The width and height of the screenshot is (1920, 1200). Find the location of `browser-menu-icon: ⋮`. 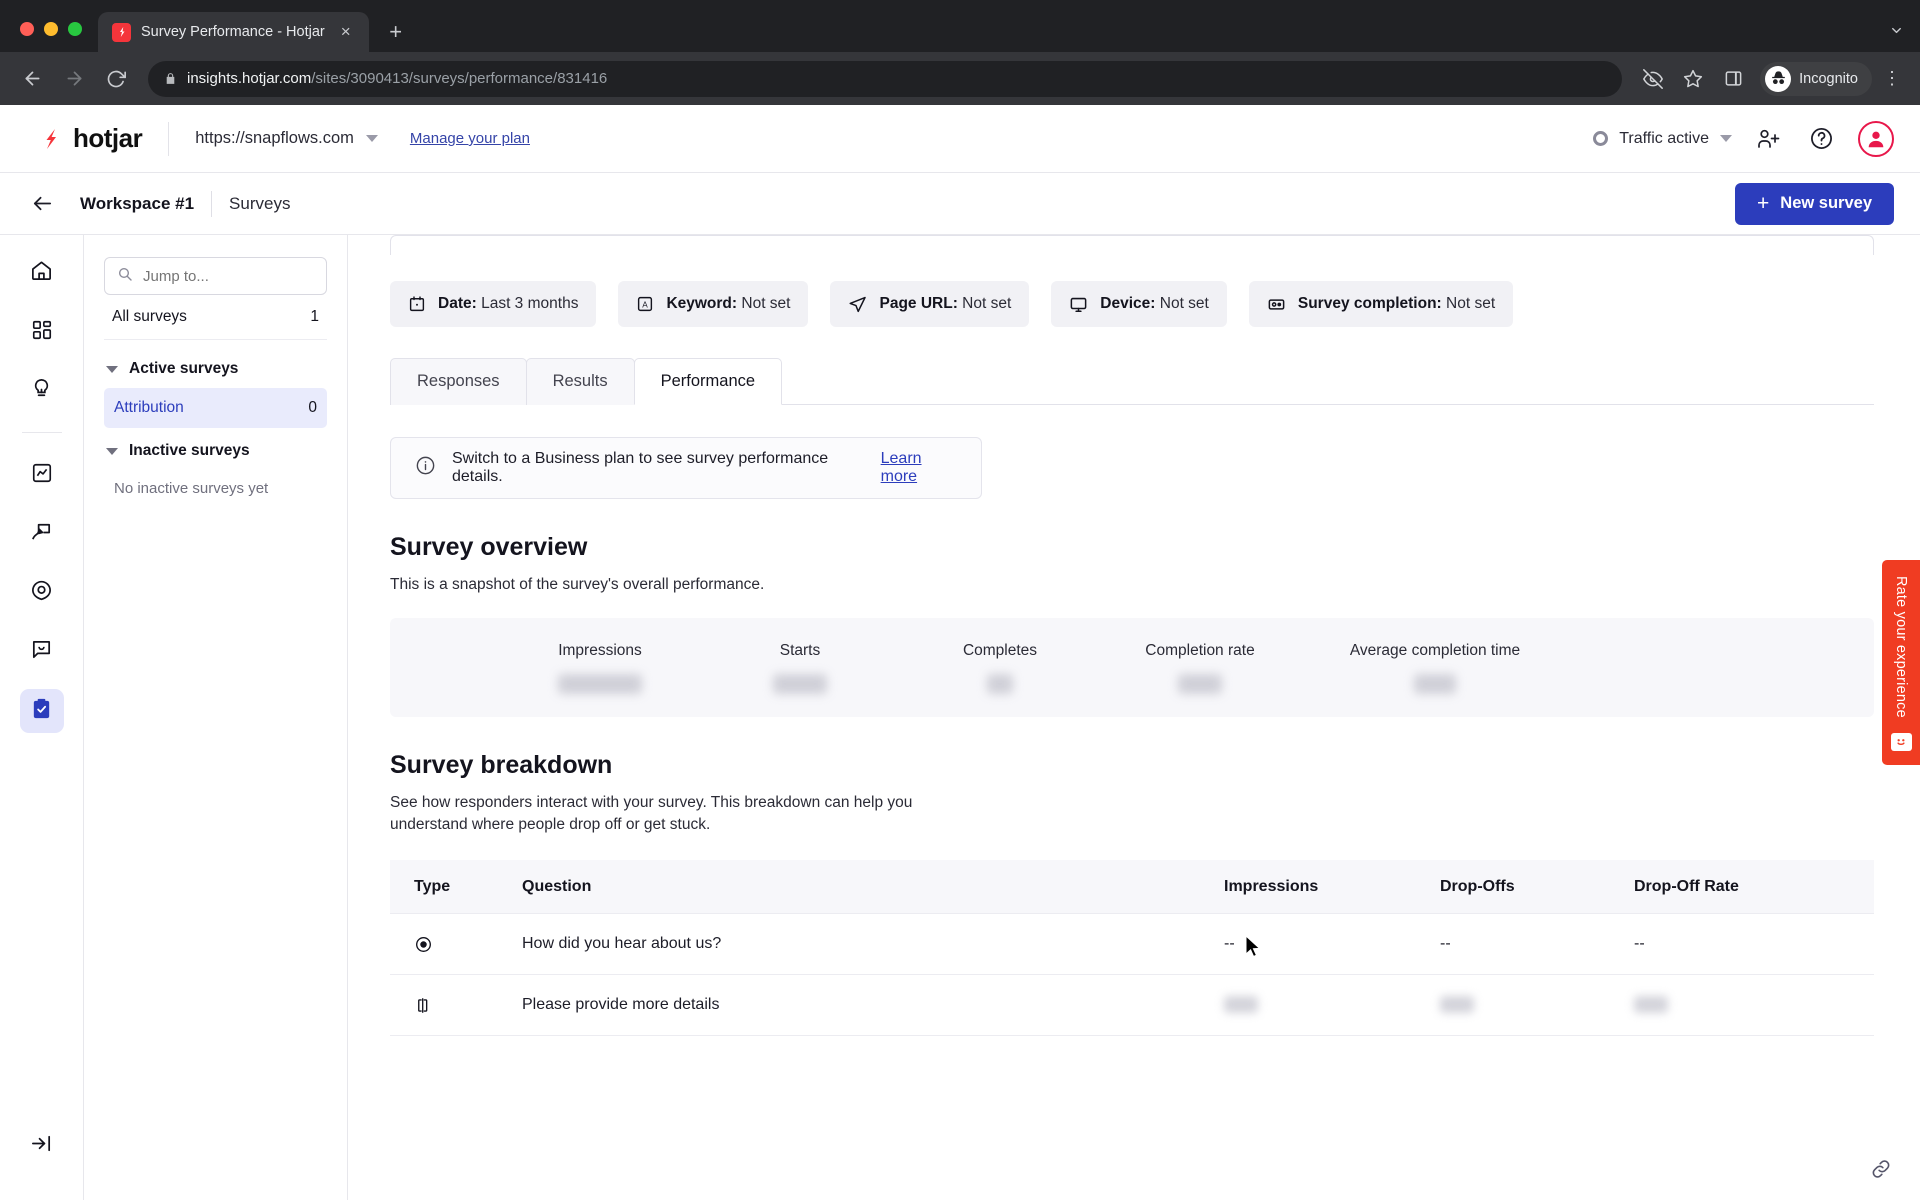

browser-menu-icon: ⋮ is located at coordinates (1892, 78).